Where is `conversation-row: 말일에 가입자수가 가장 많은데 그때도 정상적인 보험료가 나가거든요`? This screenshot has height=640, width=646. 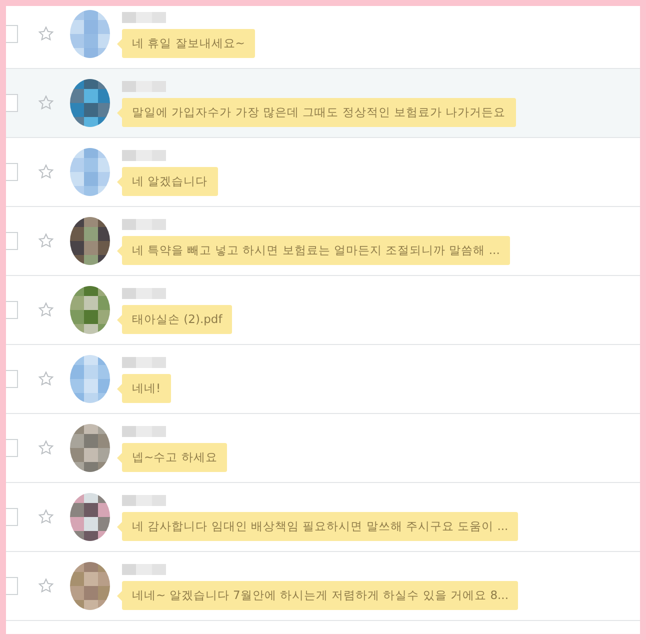
conversation-row: 말일에 가입자수가 가장 많은데 그때도 정상적인 보험료가 나가거든요 is located at coordinates (323, 103).